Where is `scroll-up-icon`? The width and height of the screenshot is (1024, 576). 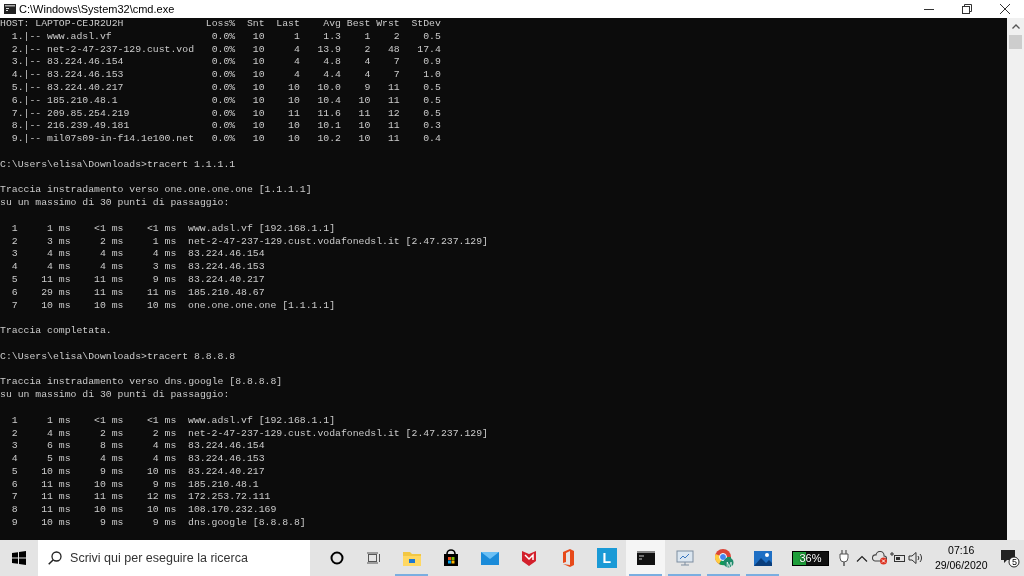
scroll-up-icon is located at coordinates (1015, 26).